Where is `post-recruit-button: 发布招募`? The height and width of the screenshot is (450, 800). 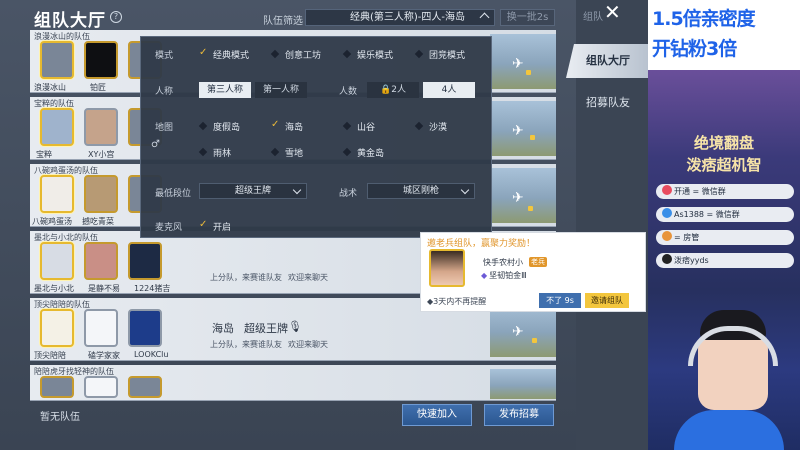 post-recruit-button: 发布招募 is located at coordinates (519, 415).